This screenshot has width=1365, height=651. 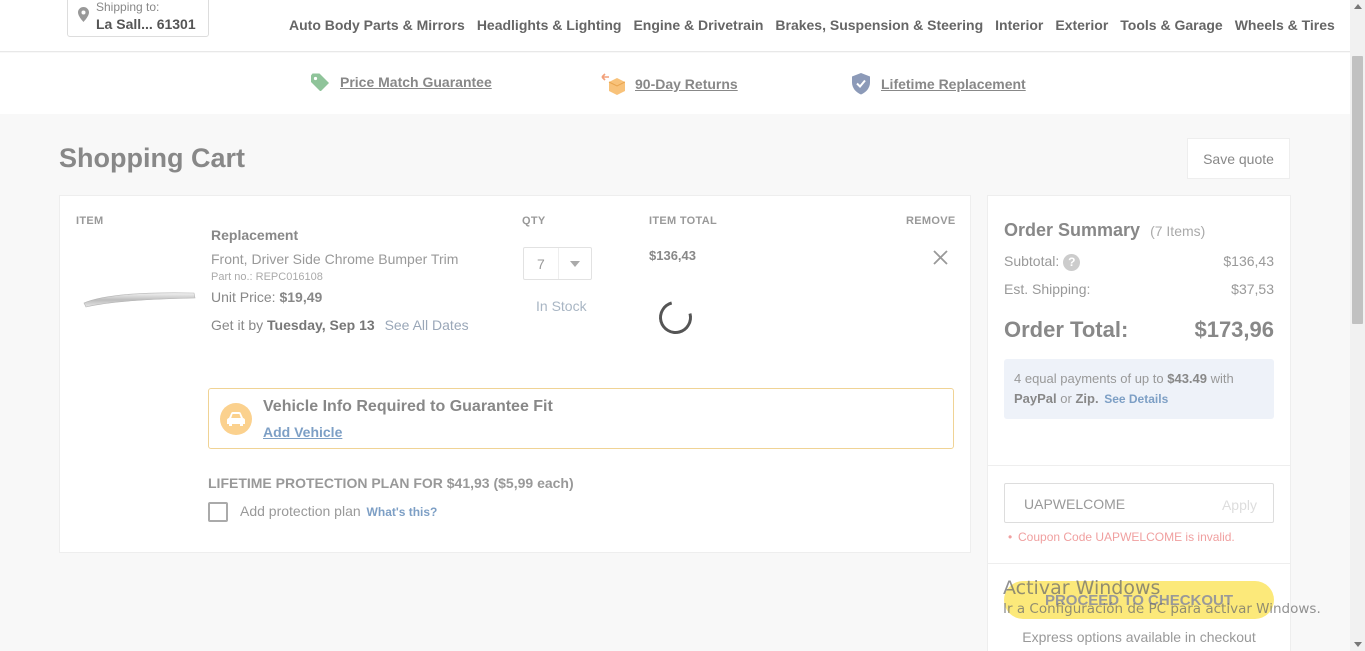 I want to click on shipping-location-selector: Shipping to: La Sall... 61301, so click(x=138, y=18).